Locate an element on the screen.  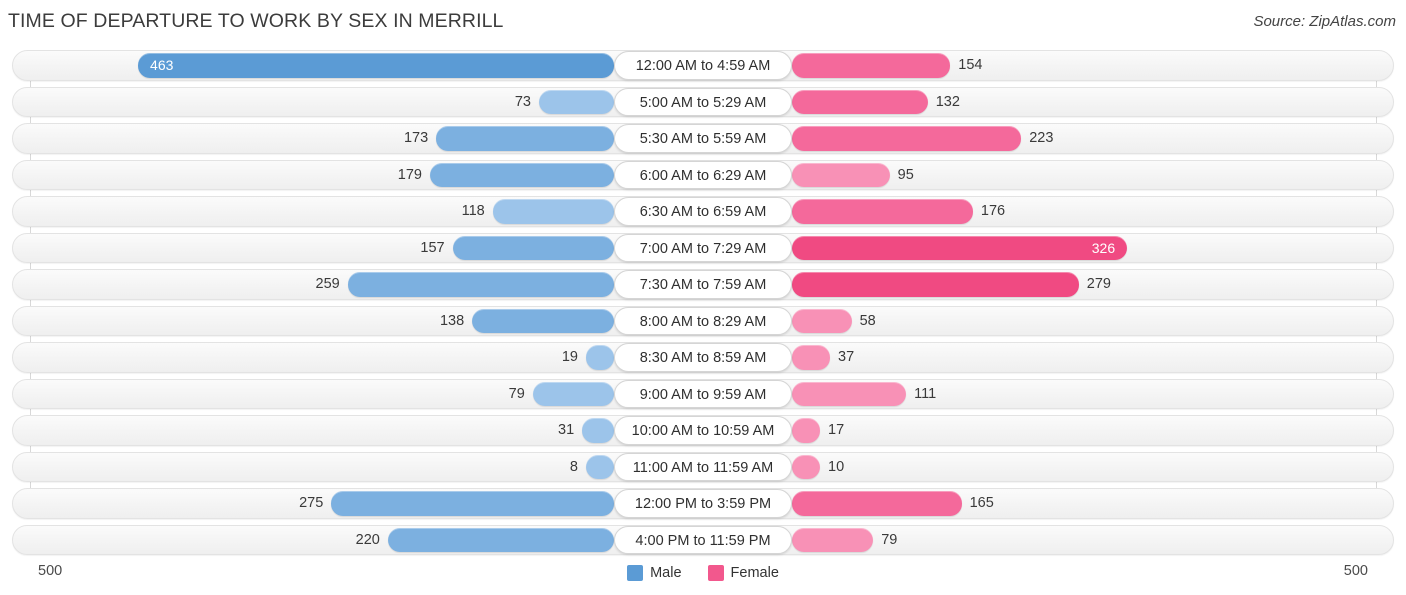
category-label: 8:30 AM to 8:59 AM is located at coordinates (703, 357).